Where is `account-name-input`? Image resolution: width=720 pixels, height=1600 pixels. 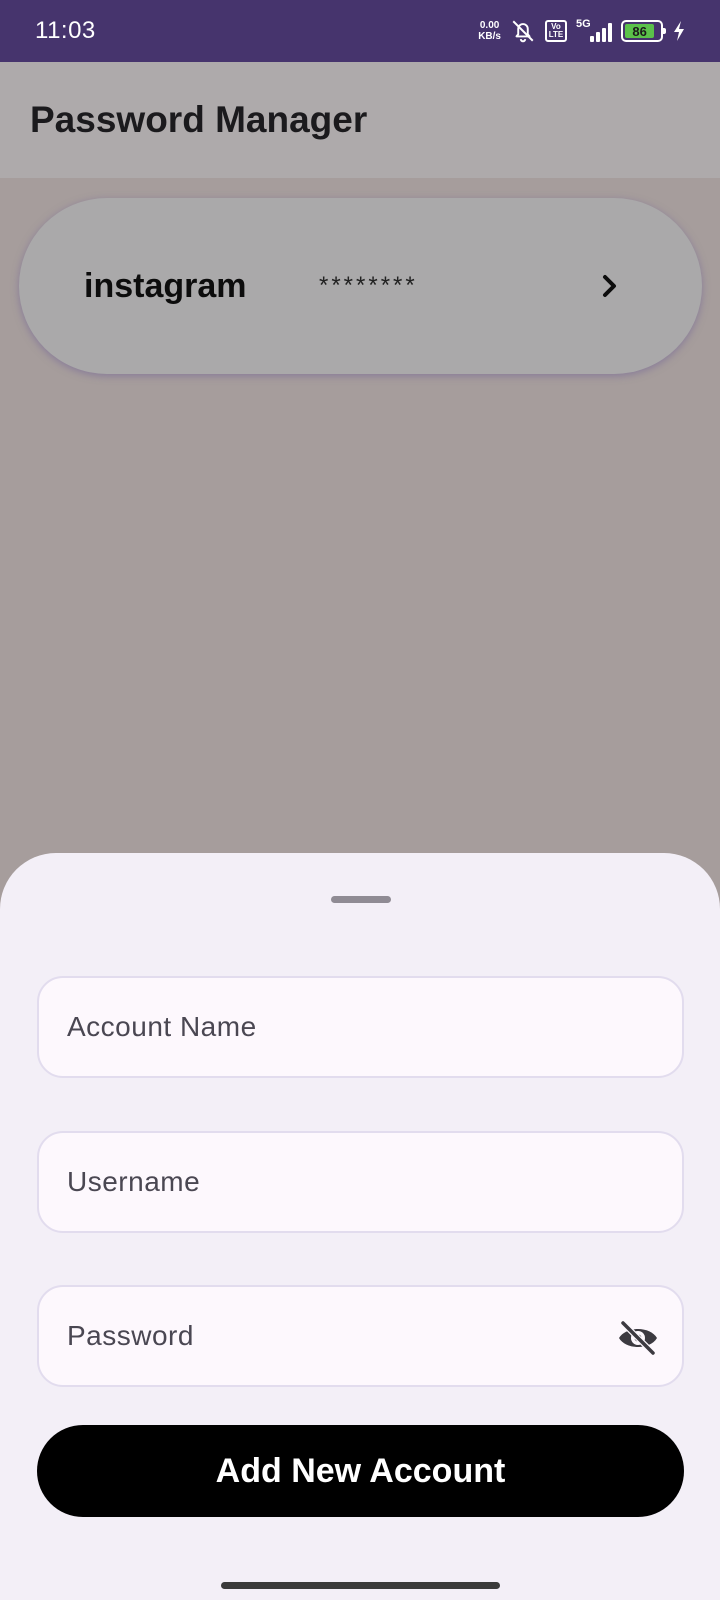
account-name-input is located at coordinates (327, 1027).